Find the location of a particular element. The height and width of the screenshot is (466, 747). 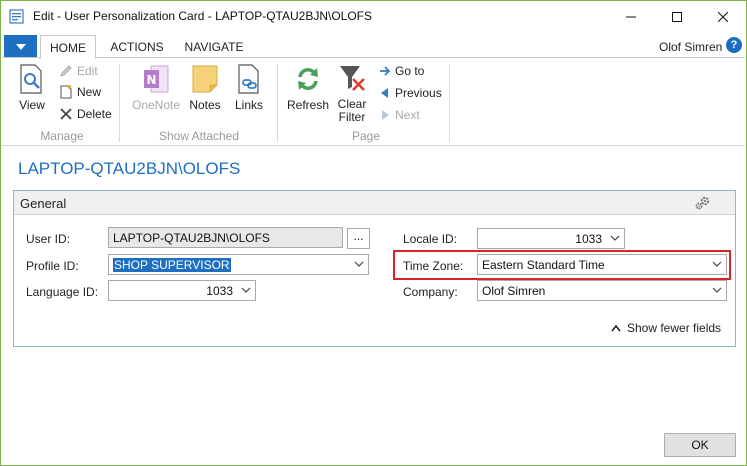

links-button: Links is located at coordinates (249, 87).